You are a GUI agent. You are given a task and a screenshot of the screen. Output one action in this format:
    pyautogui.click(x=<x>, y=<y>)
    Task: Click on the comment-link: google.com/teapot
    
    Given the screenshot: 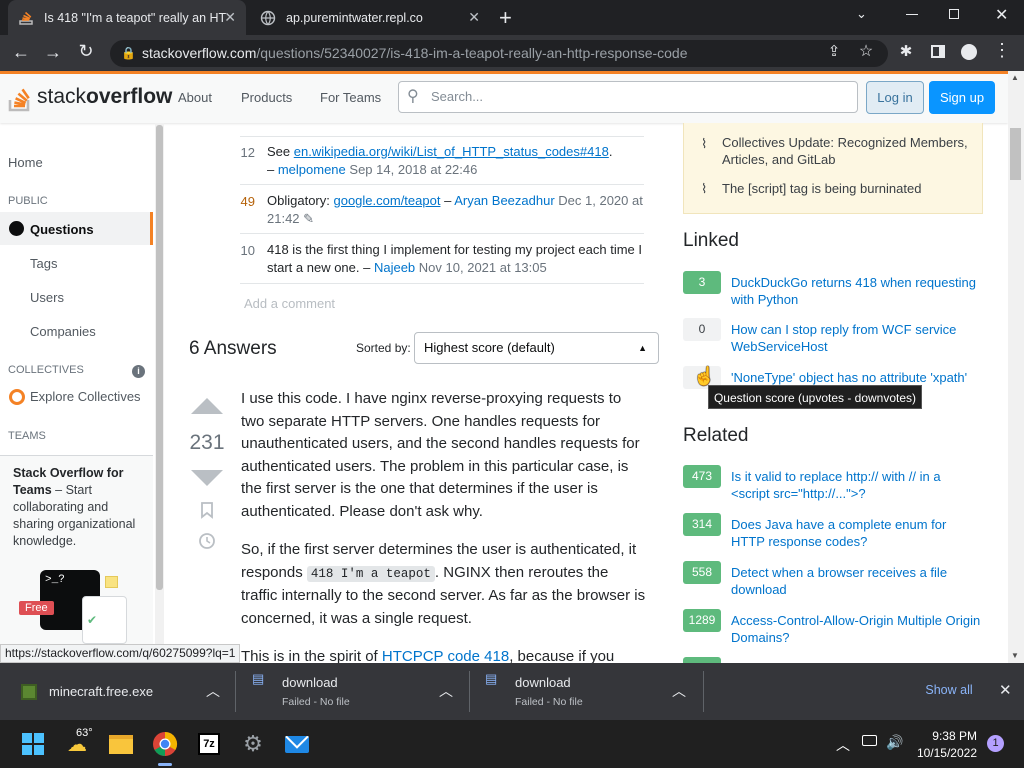 What is the action you would take?
    pyautogui.click(x=386, y=200)
    